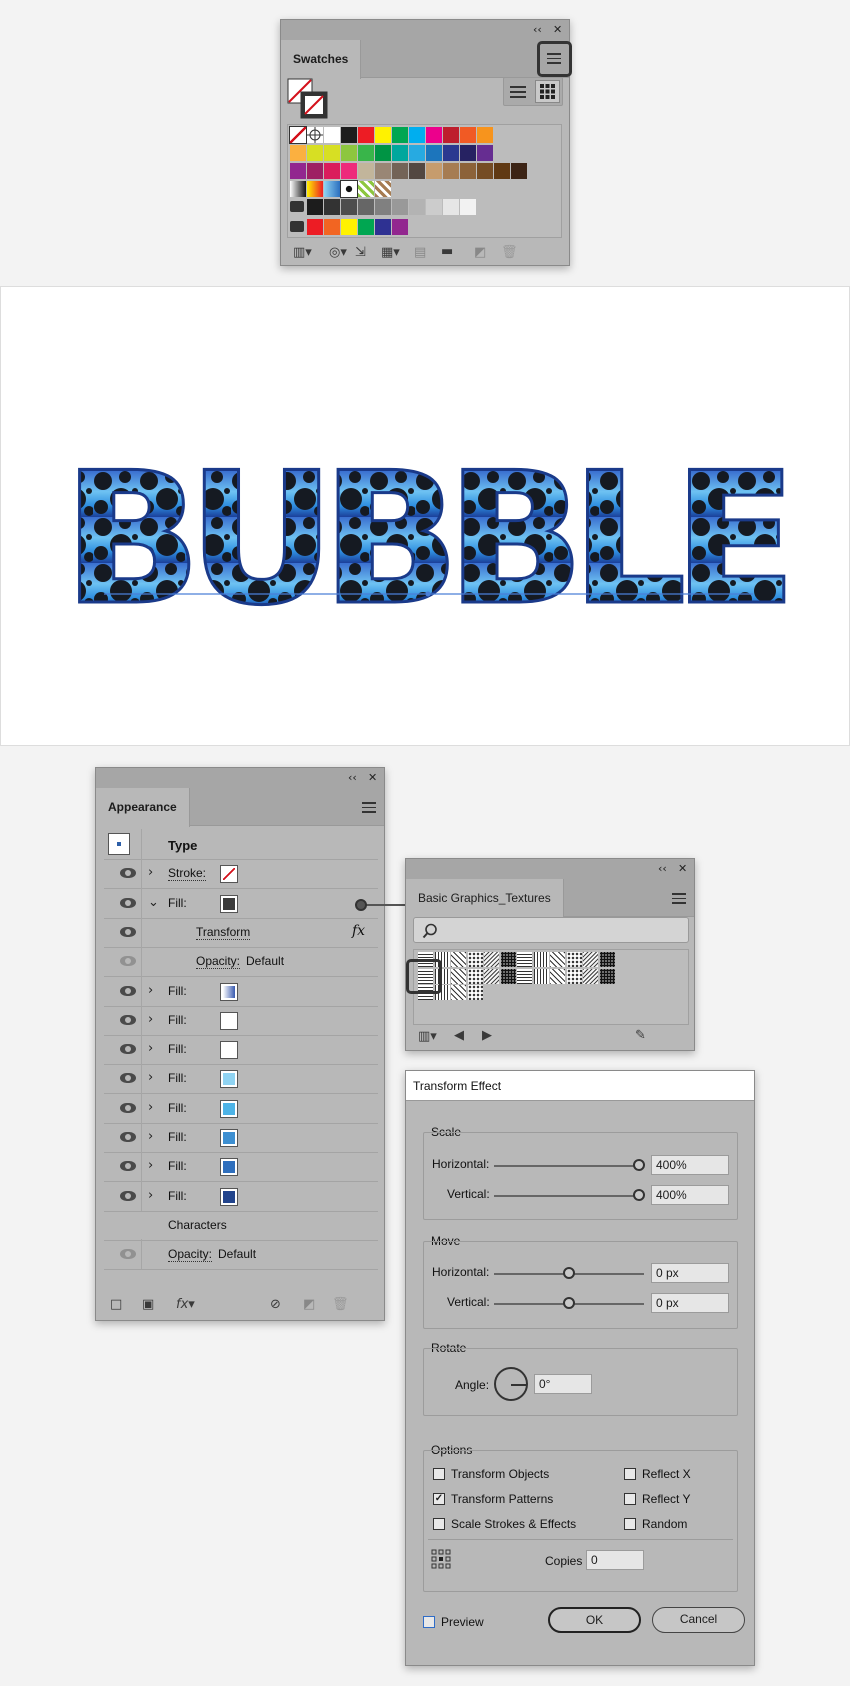  What do you see at coordinates (185, 1304) in the screenshot?
I see `fx-menu-icon: fx▾` at bounding box center [185, 1304].